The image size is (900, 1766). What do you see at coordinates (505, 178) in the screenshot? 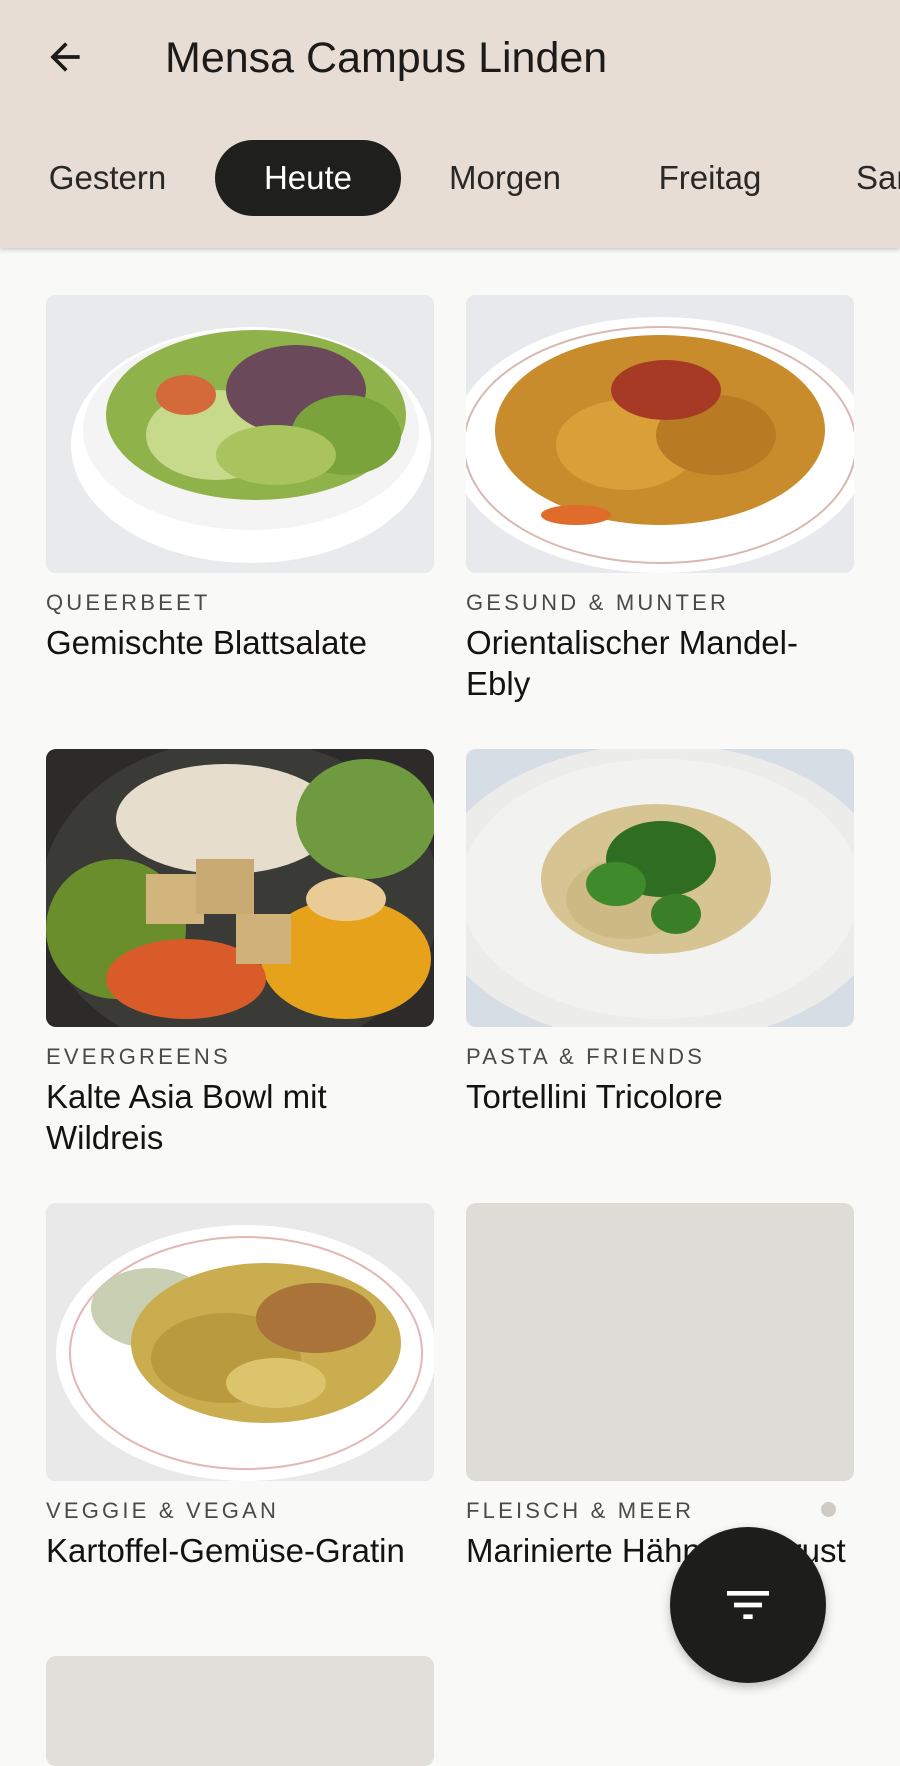
I see `tab-morgen: Morgen` at bounding box center [505, 178].